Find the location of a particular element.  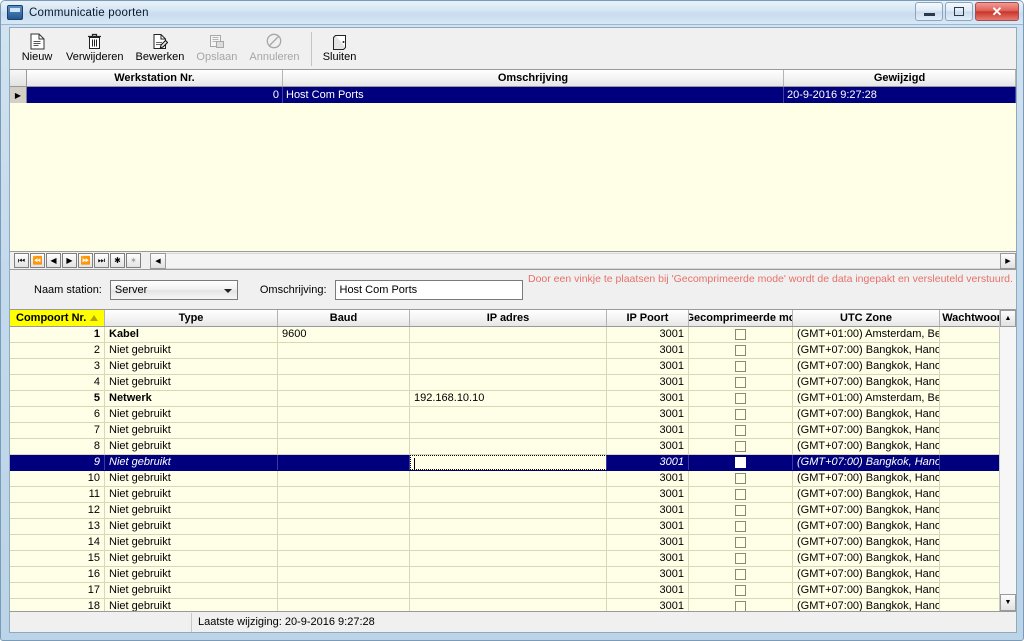

cell-nr: 2 is located at coordinates (57, 350).